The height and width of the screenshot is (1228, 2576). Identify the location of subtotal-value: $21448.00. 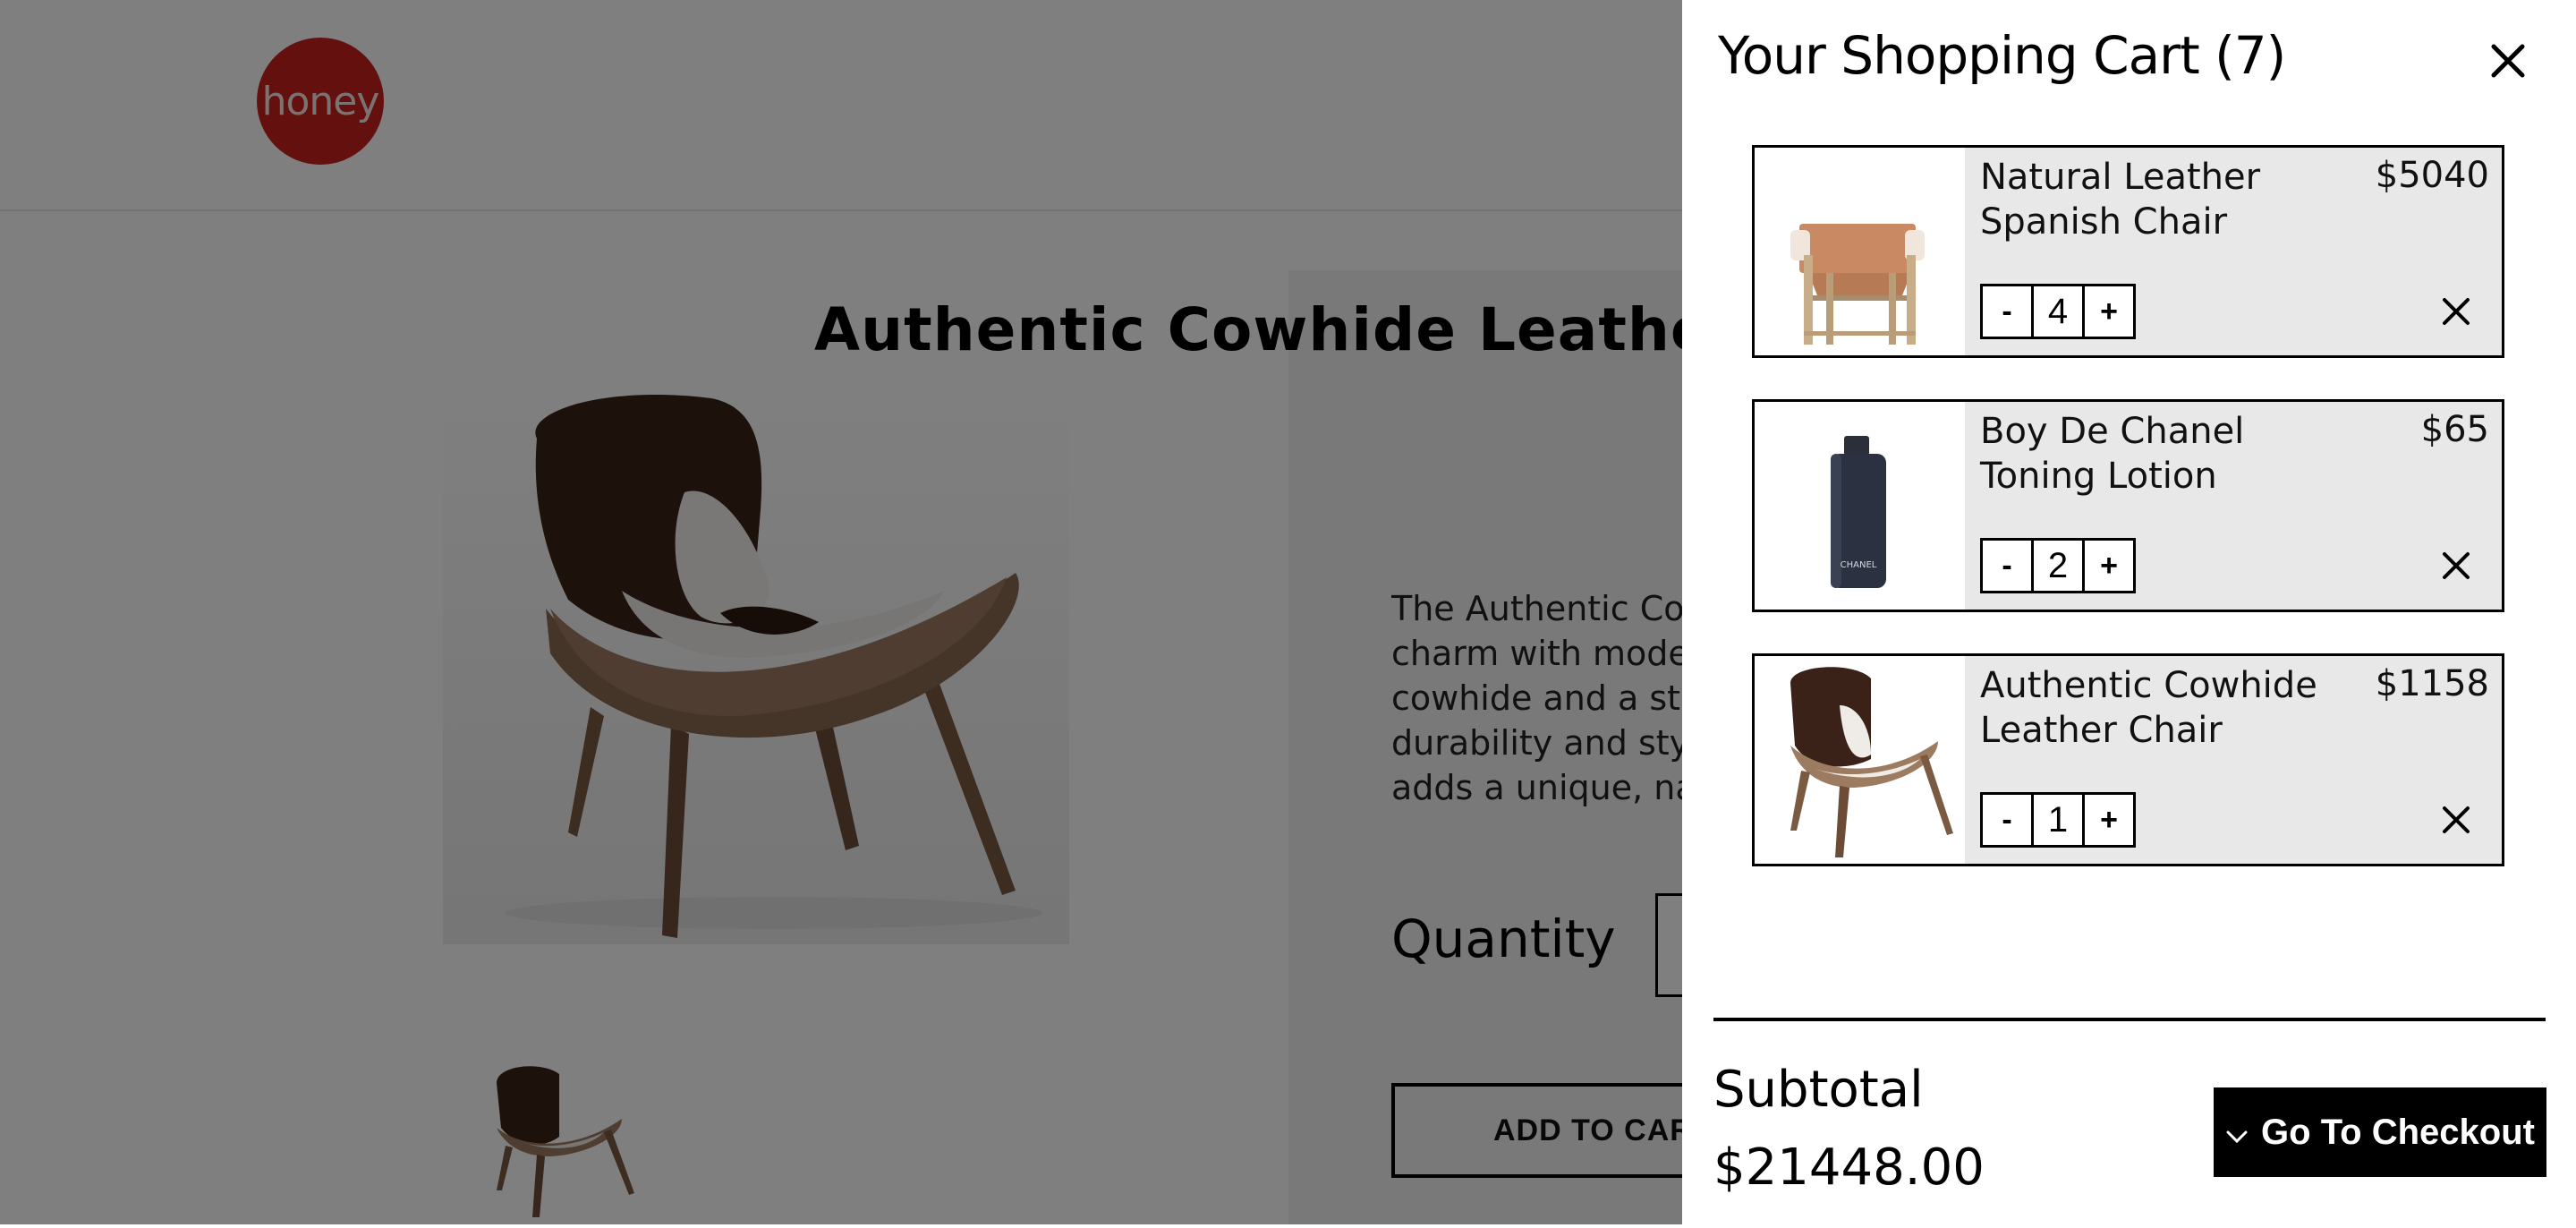
(1849, 1168).